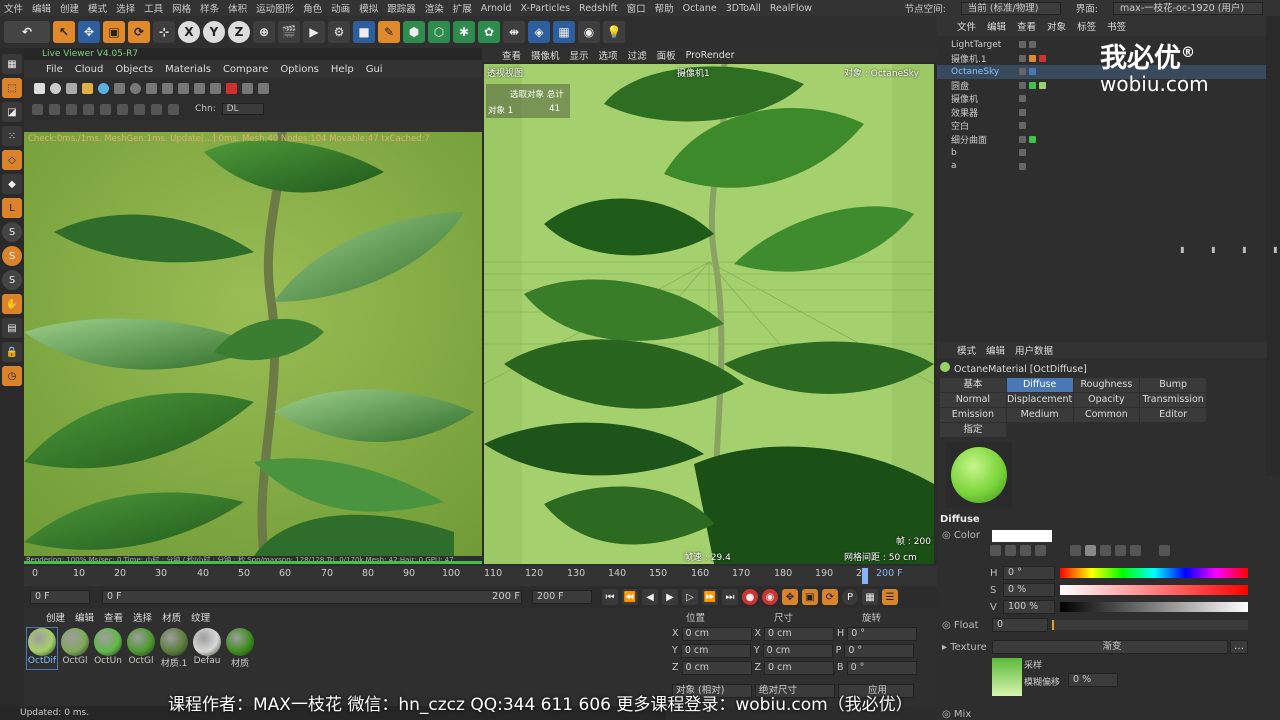  What do you see at coordinates (1110, 647) in the screenshot?
I see `texture-dropdown: 渐变` at bounding box center [1110, 647].